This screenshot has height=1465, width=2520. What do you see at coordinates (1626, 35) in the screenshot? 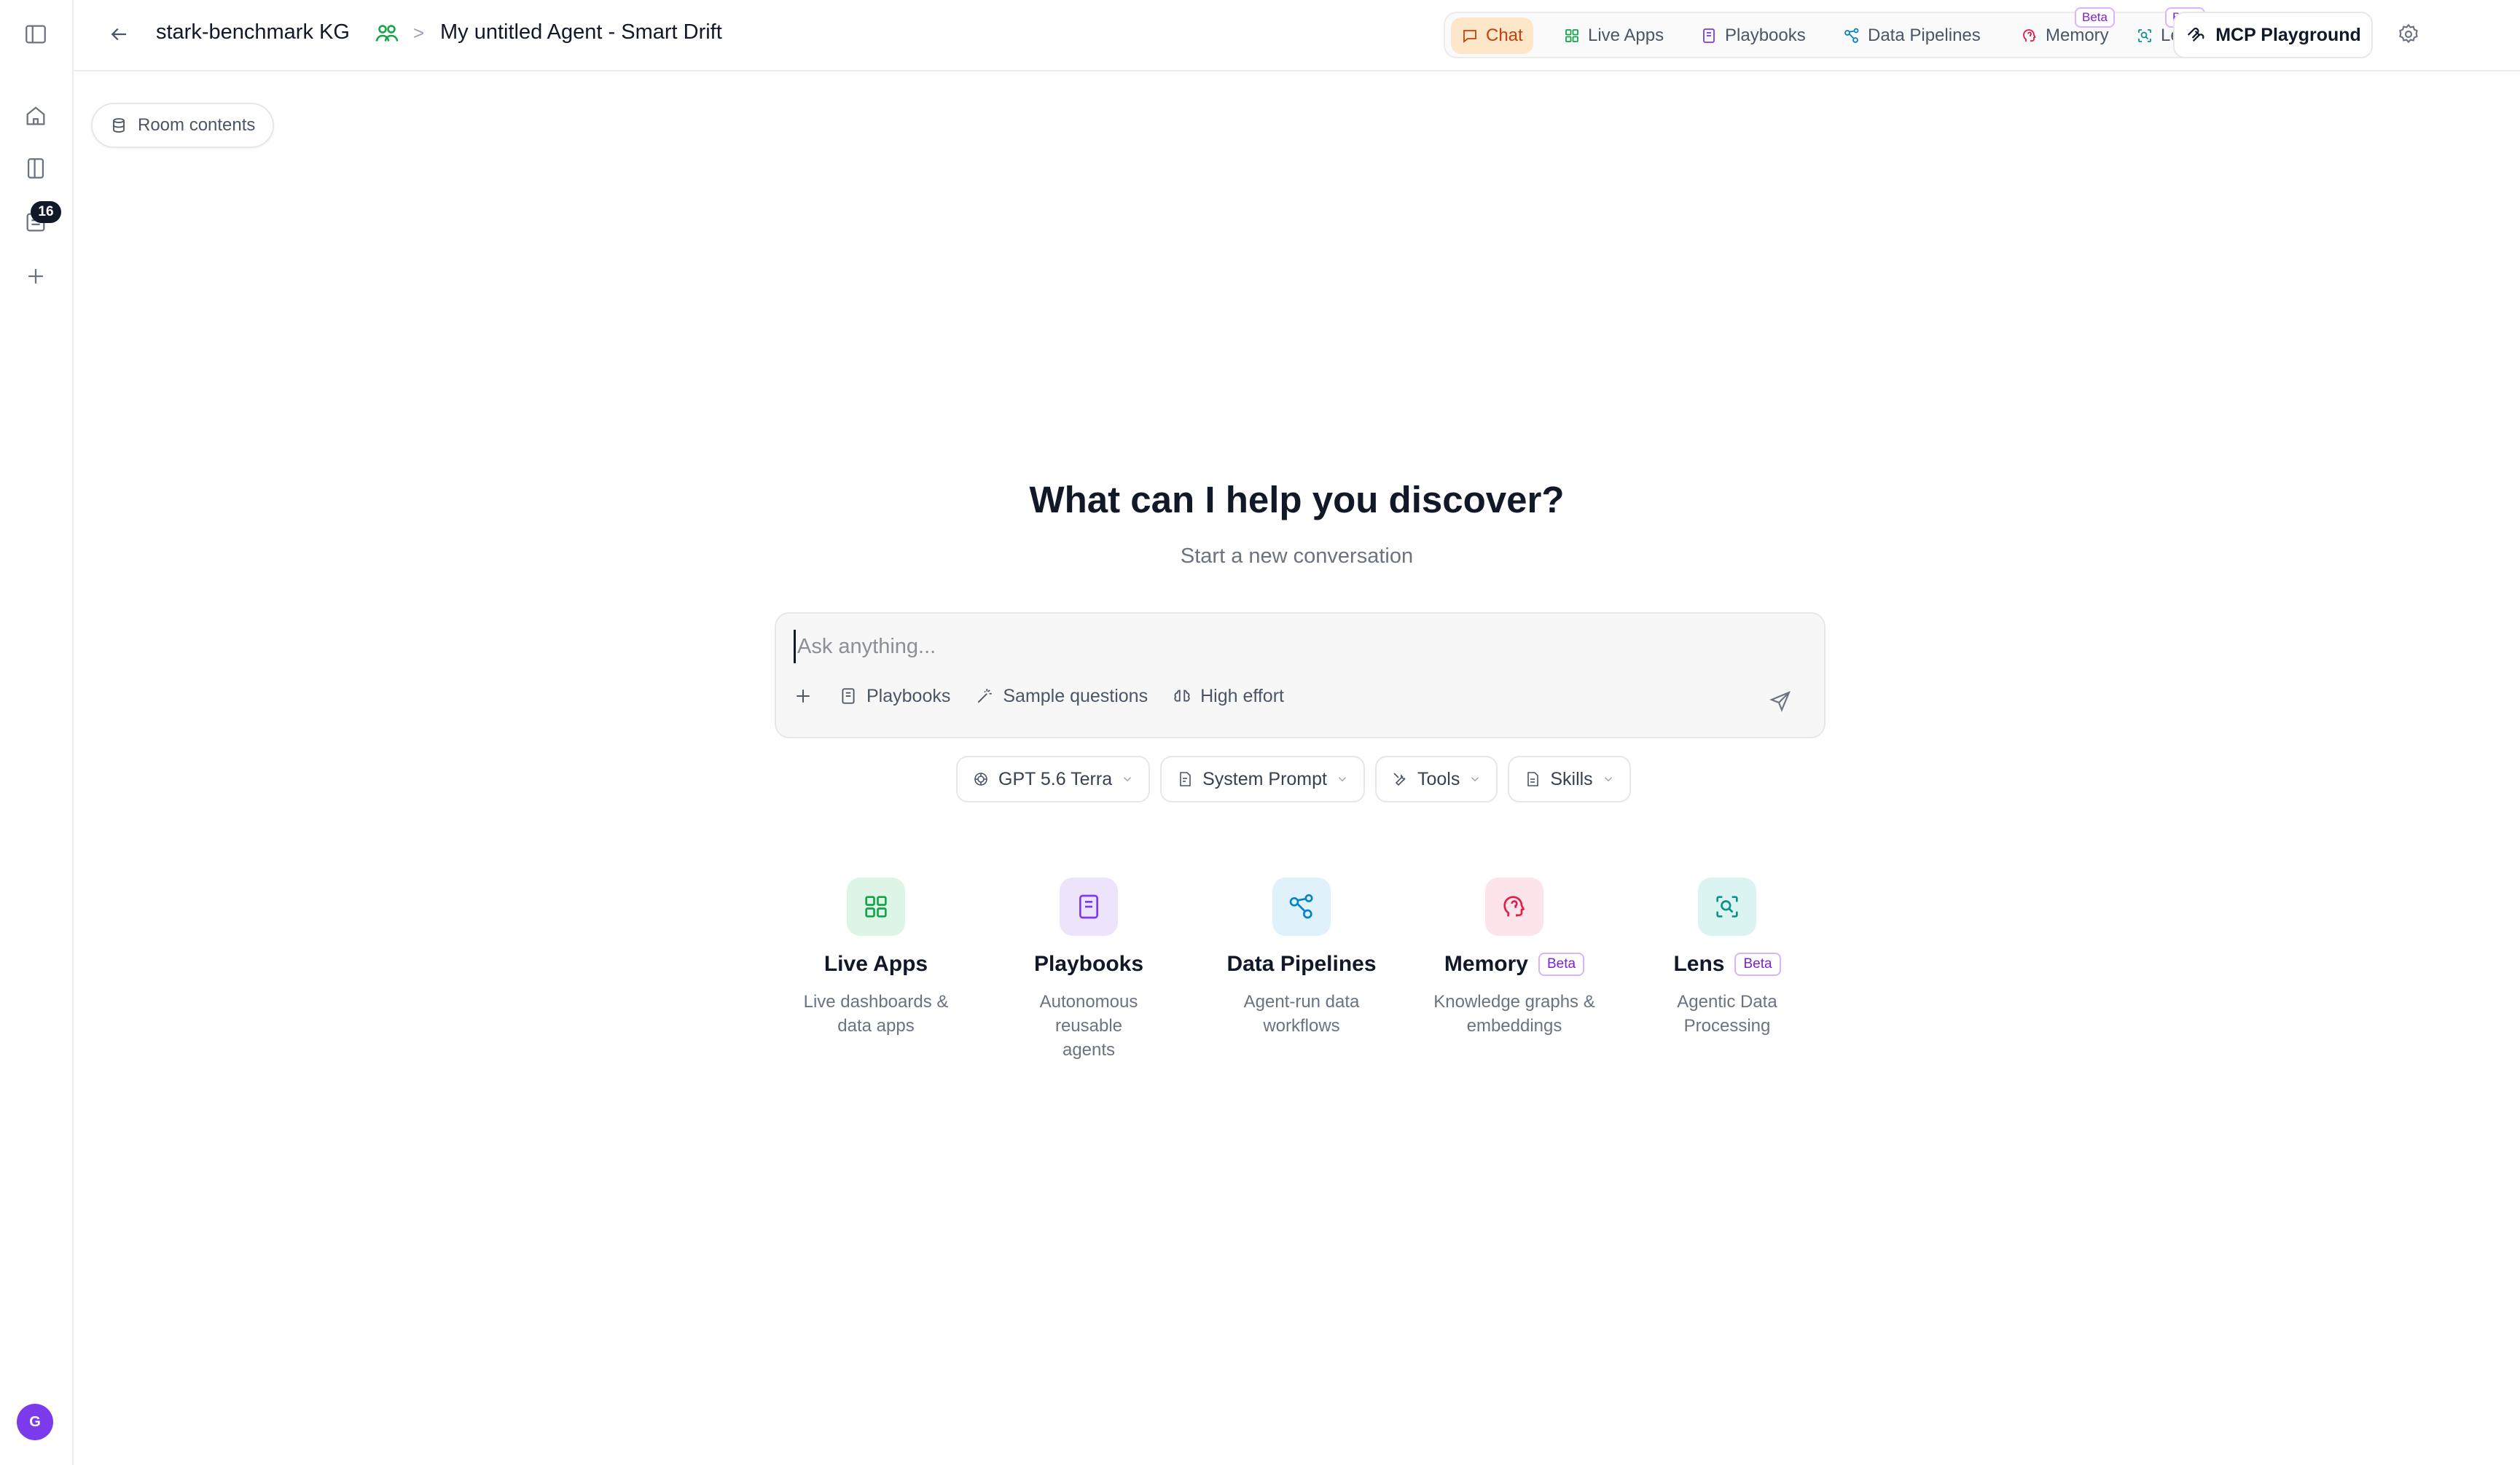
I see `tab-live-apps-label: Live Apps` at bounding box center [1626, 35].